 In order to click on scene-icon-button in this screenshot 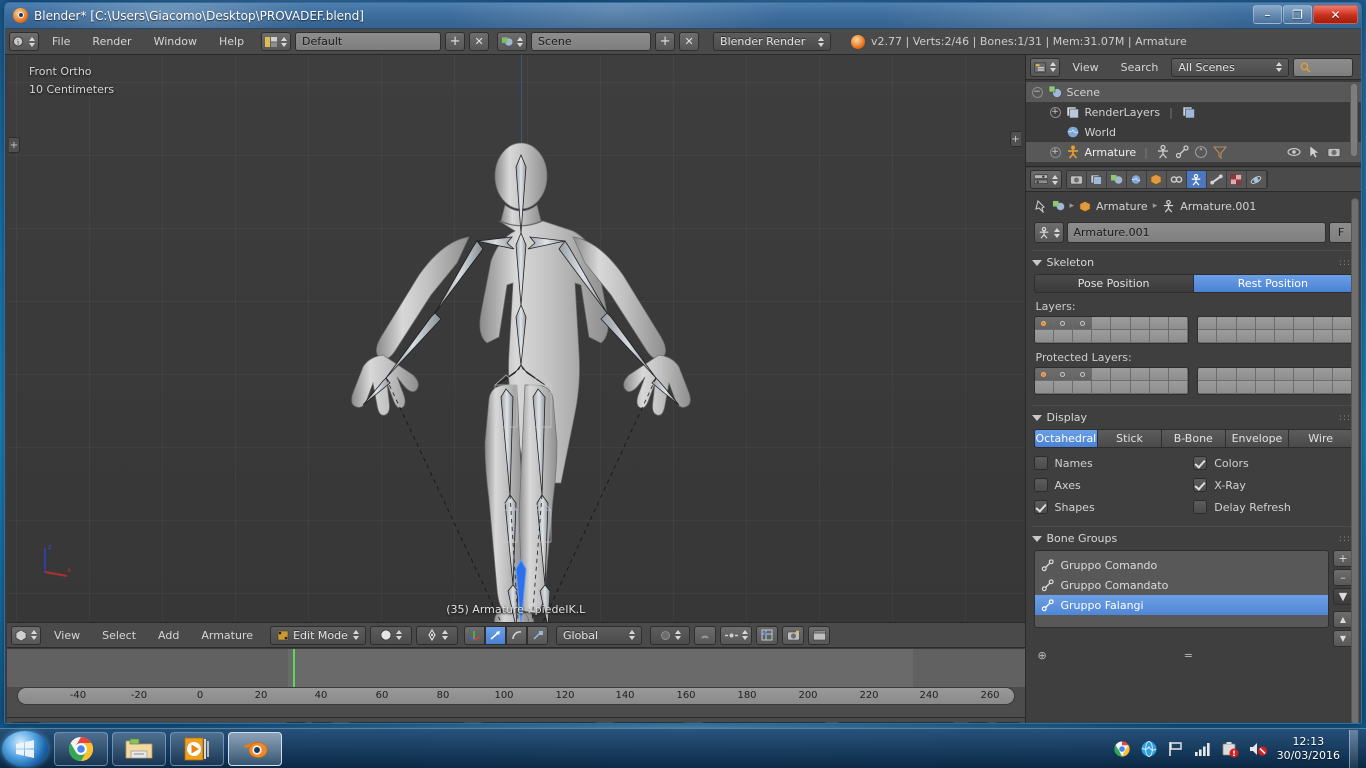, I will do `click(512, 41)`.